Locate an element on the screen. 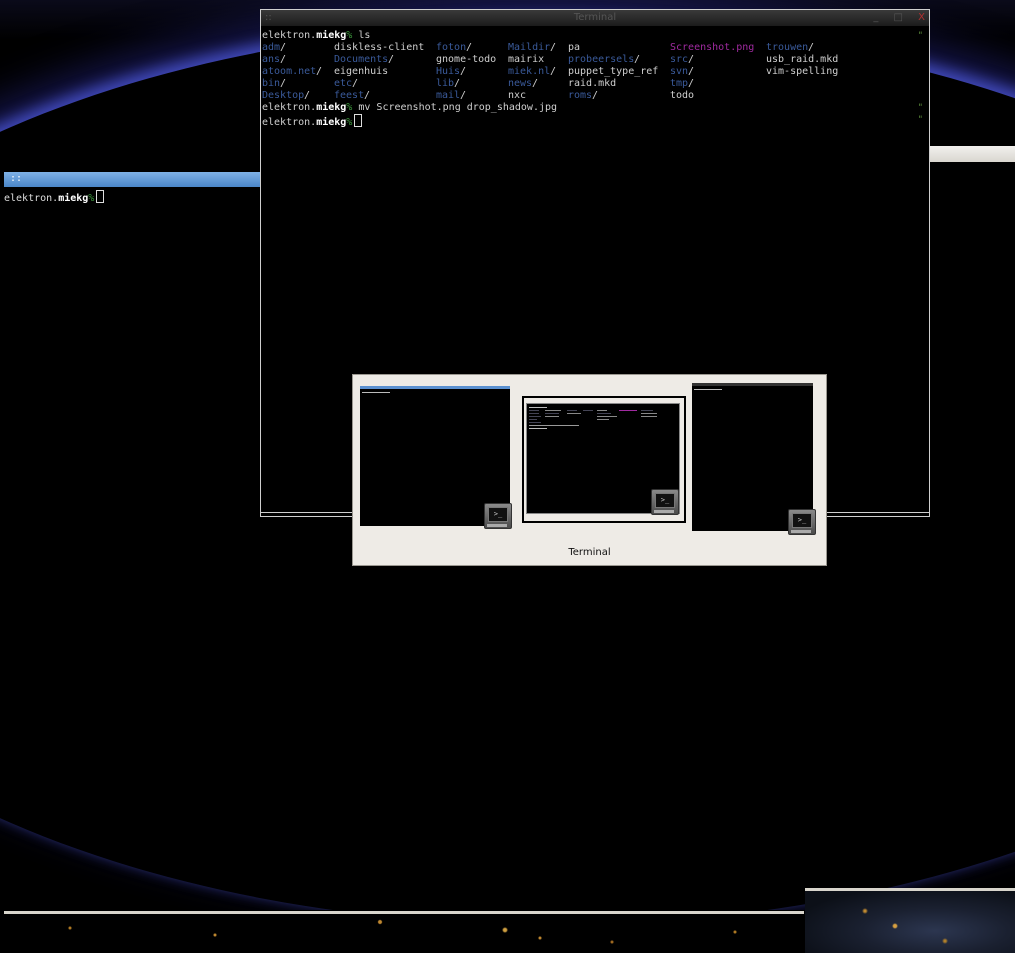 The width and height of the screenshot is (1015, 953). ls-entry: atoom.net is located at coordinates (289, 71).